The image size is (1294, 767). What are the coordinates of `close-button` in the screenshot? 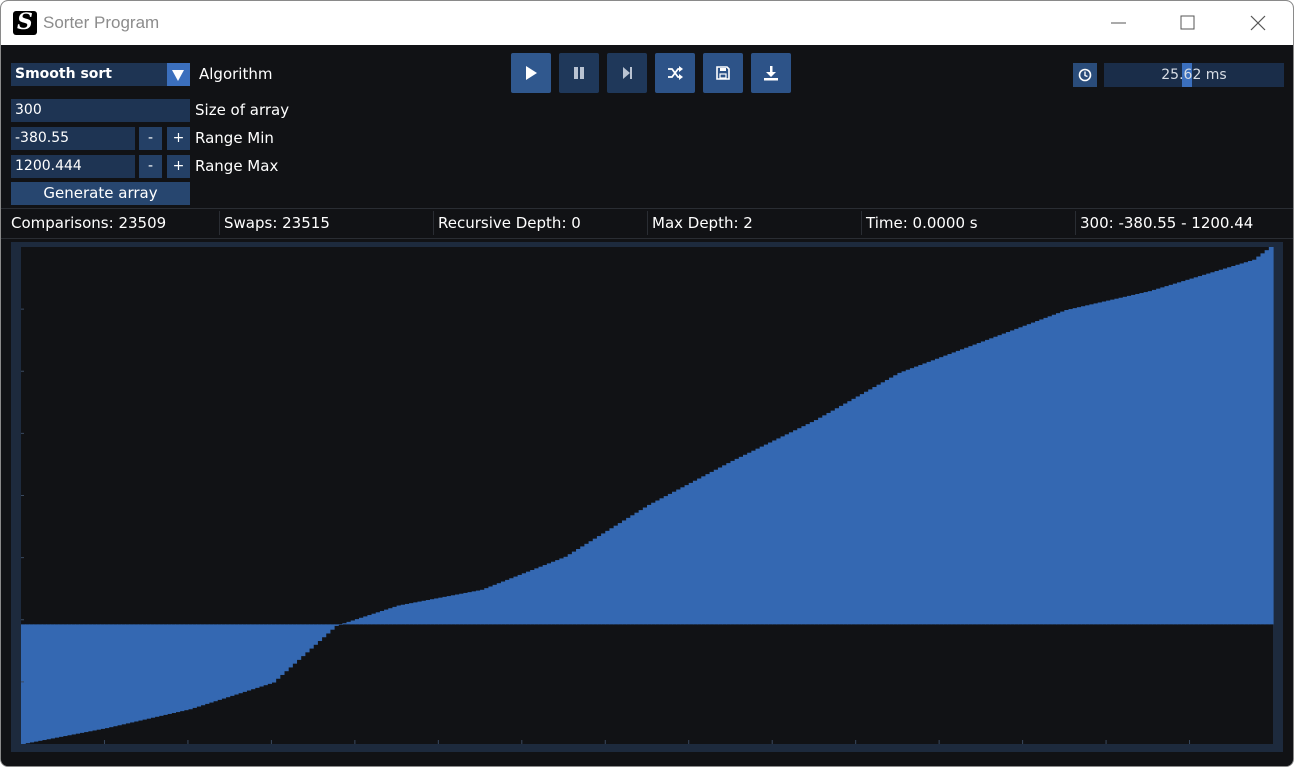 It's located at (1258, 23).